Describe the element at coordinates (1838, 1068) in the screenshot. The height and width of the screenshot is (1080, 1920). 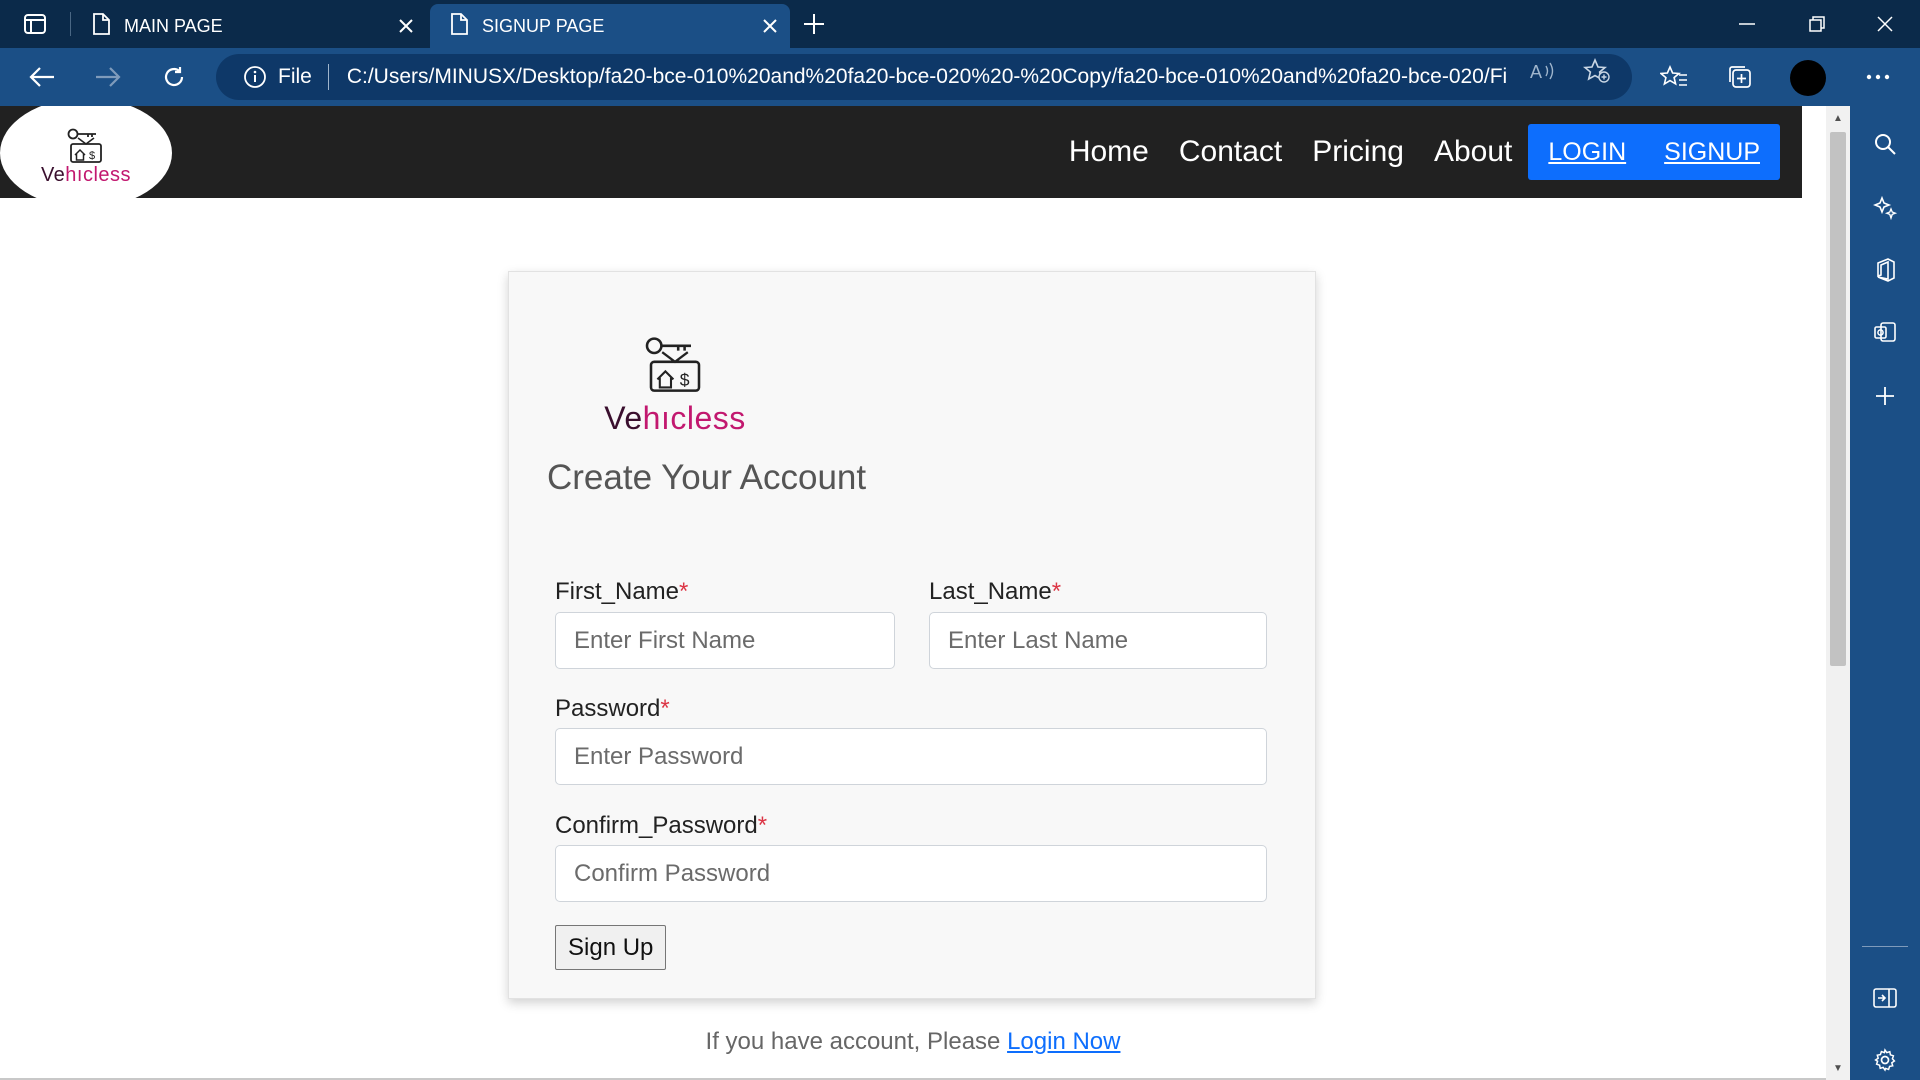
I see `scroll-down-icon: ▼` at that location.